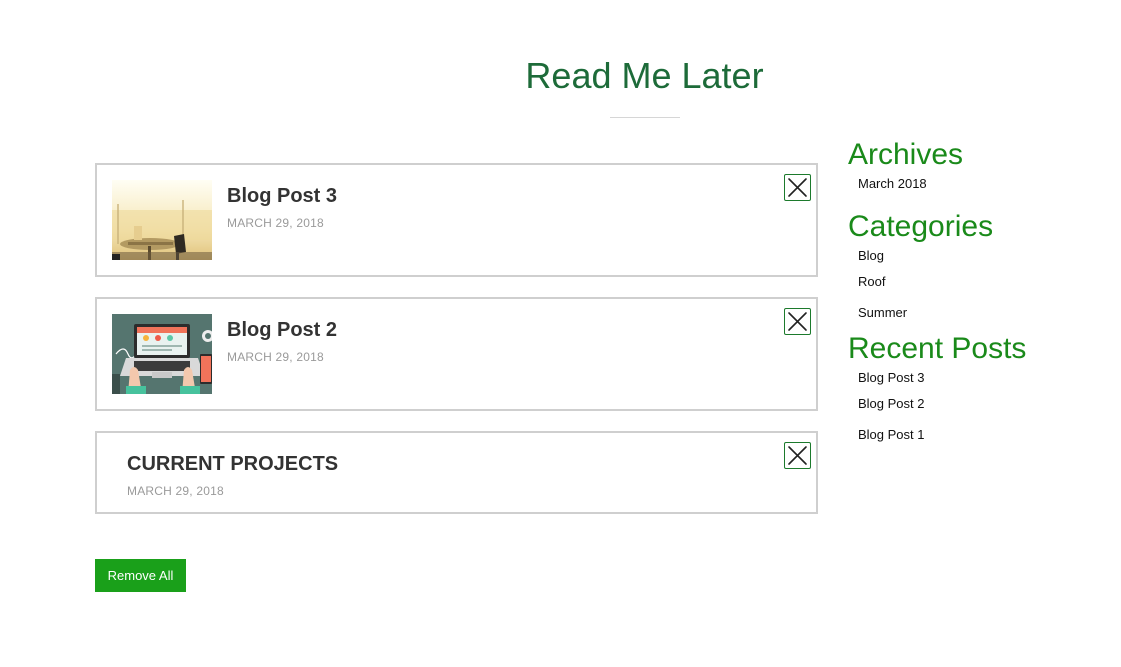 This screenshot has width=1121, height=667. What do you see at coordinates (983, 403) in the screenshot?
I see `recent-post-link: Blog Post 2` at bounding box center [983, 403].